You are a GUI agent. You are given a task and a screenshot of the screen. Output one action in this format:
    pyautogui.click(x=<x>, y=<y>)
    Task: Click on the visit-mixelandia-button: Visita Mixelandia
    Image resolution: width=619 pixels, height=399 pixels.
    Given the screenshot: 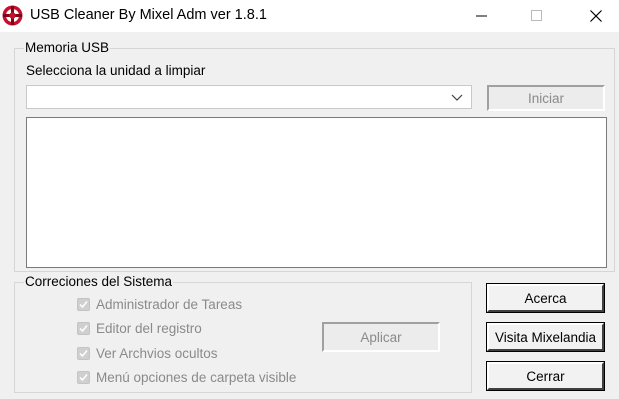 What is the action you would take?
    pyautogui.click(x=545, y=337)
    